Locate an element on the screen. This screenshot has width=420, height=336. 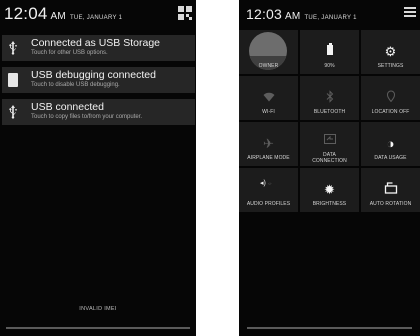
data-connection-icon is located at coordinates (329, 139).